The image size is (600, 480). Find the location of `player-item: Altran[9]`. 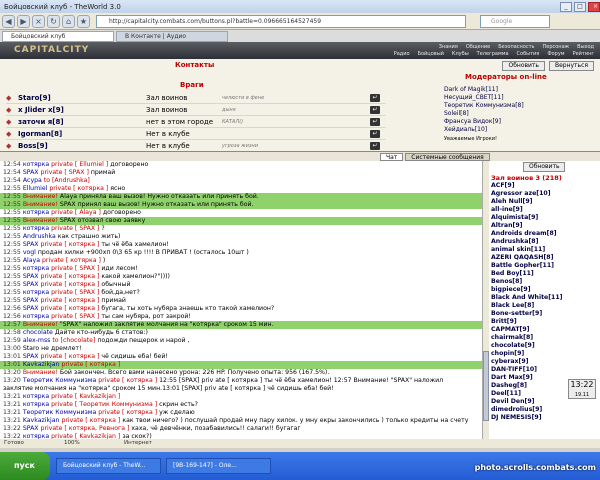

player-item: Altran[9] is located at coordinates (545, 226).